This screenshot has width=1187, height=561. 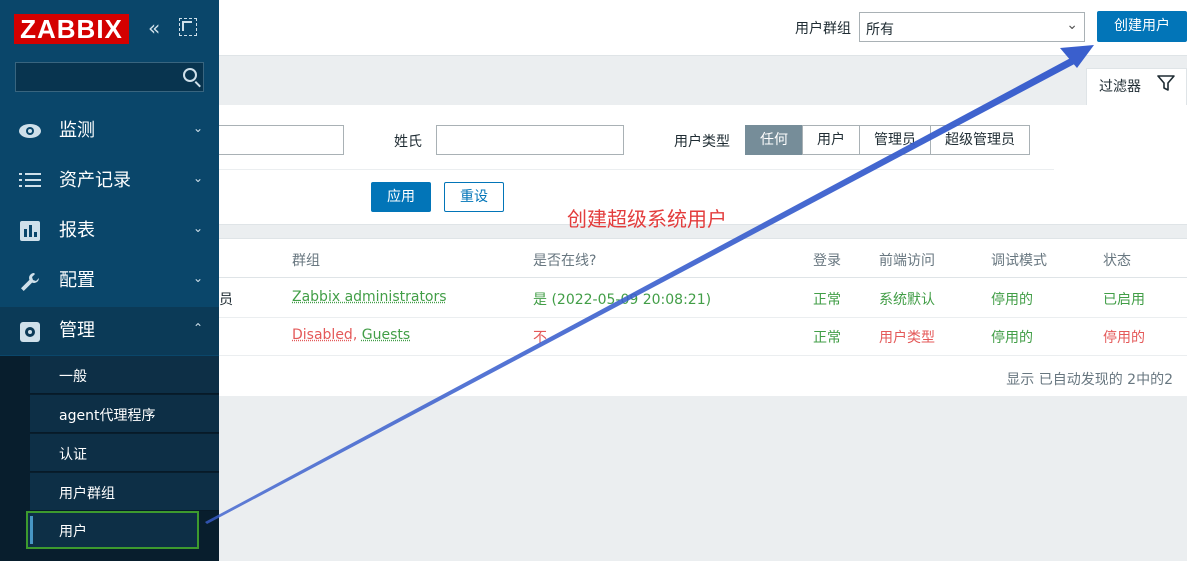 I want to click on row2-login: 正常, so click(x=827, y=338).